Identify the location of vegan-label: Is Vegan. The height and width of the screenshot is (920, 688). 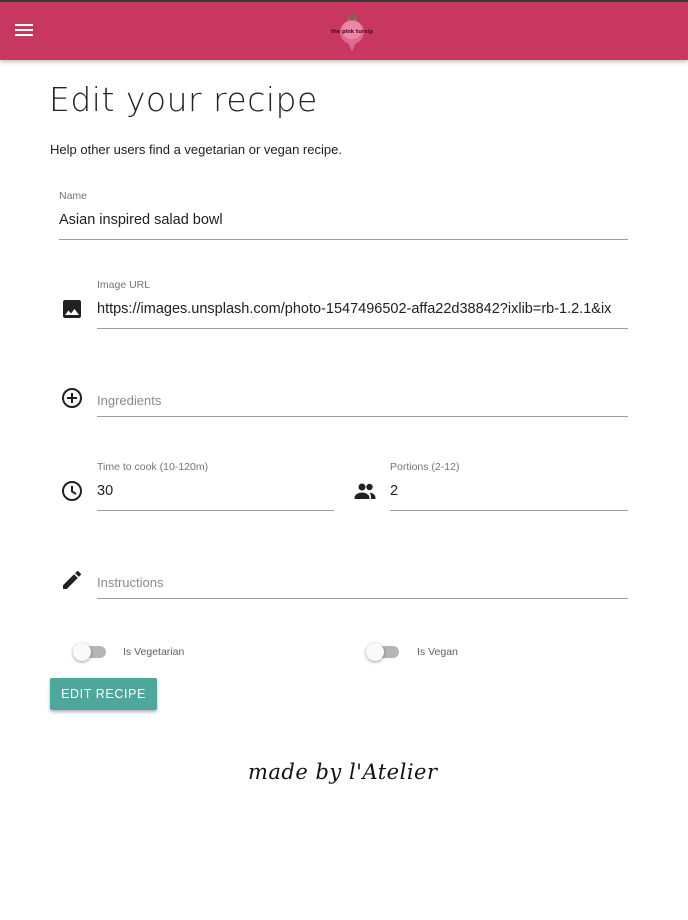
(437, 652).